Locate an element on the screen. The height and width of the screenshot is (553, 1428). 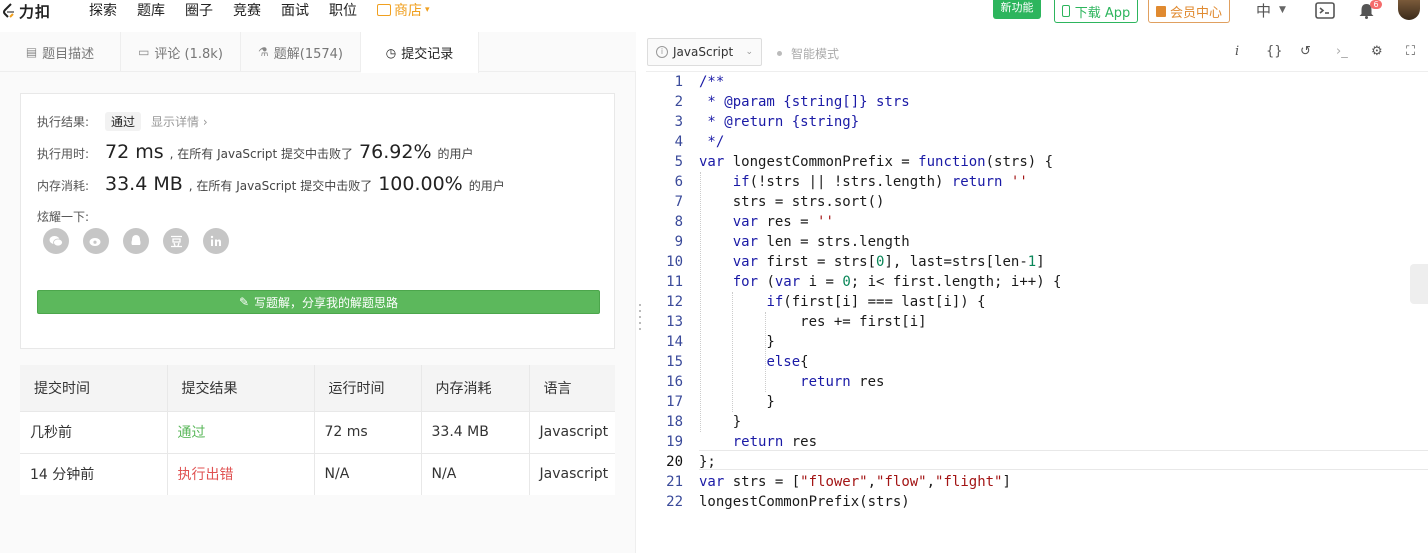
logo: 力扣 is located at coordinates (26, 11).